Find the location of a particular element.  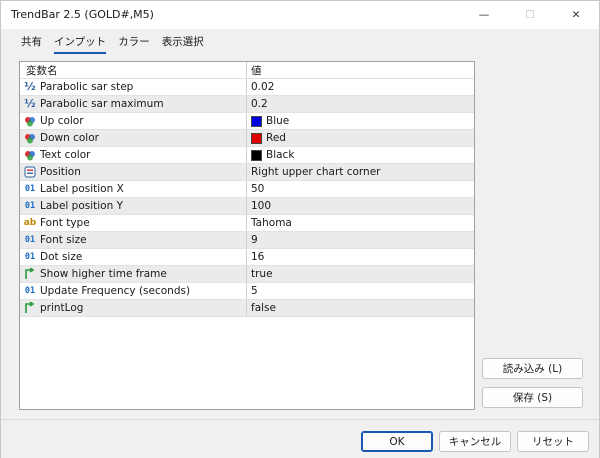

param-name-cell: 01 Dot size is located at coordinates (133, 257).